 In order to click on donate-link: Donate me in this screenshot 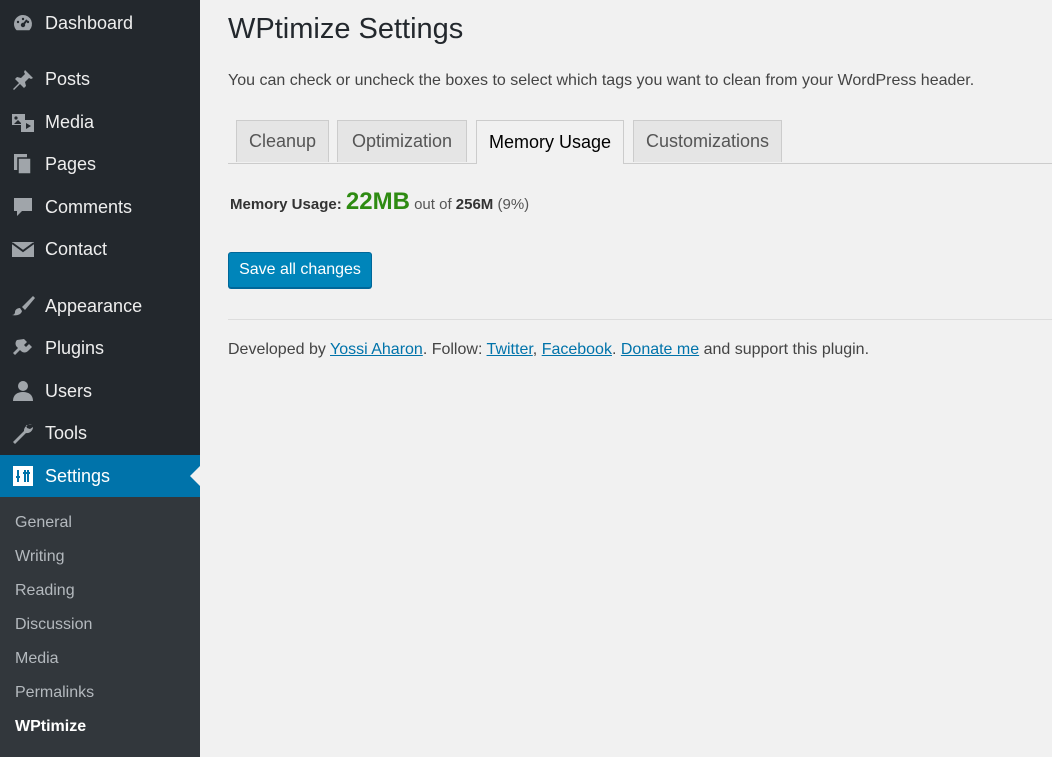, I will do `click(660, 349)`.